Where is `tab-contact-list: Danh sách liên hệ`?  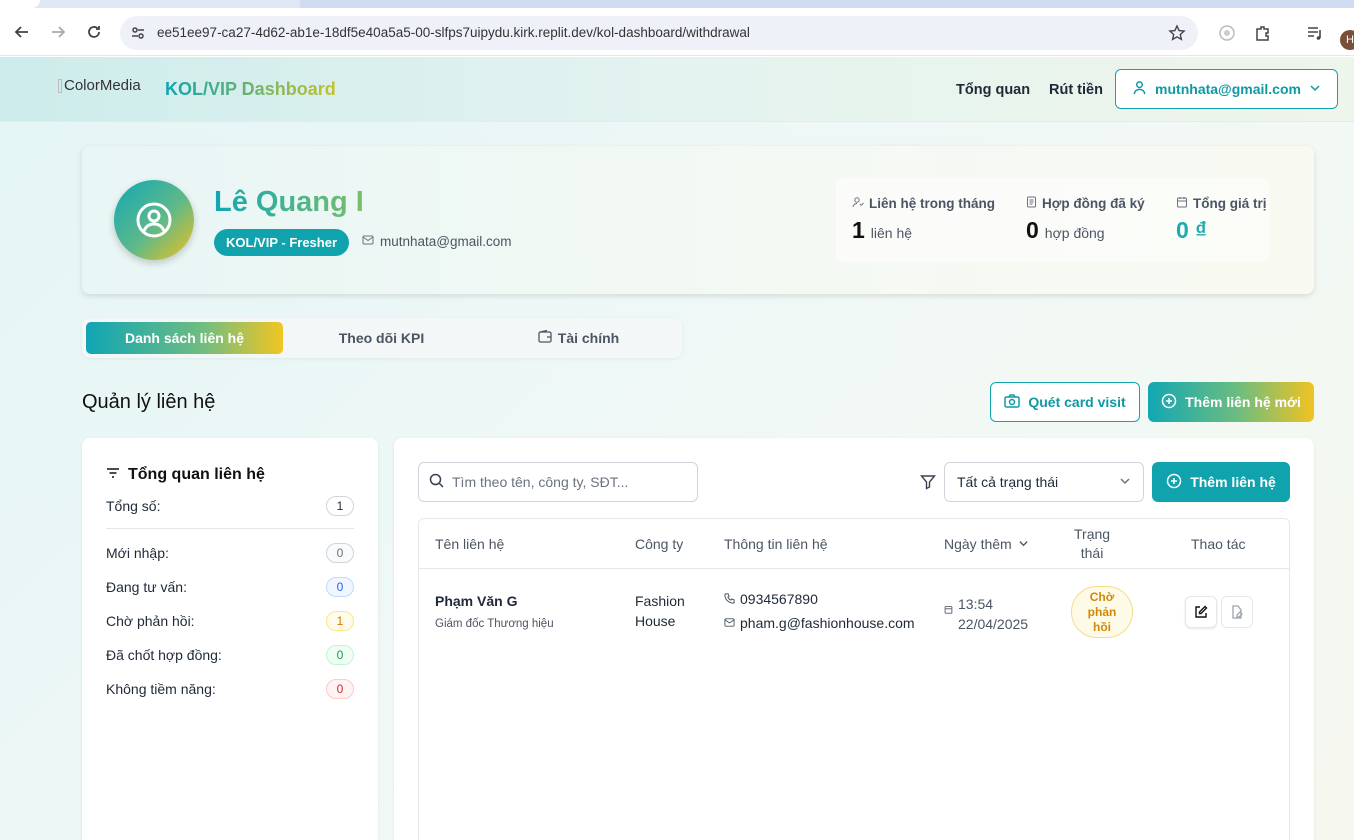 tab-contact-list: Danh sách liên hệ is located at coordinates (184, 338).